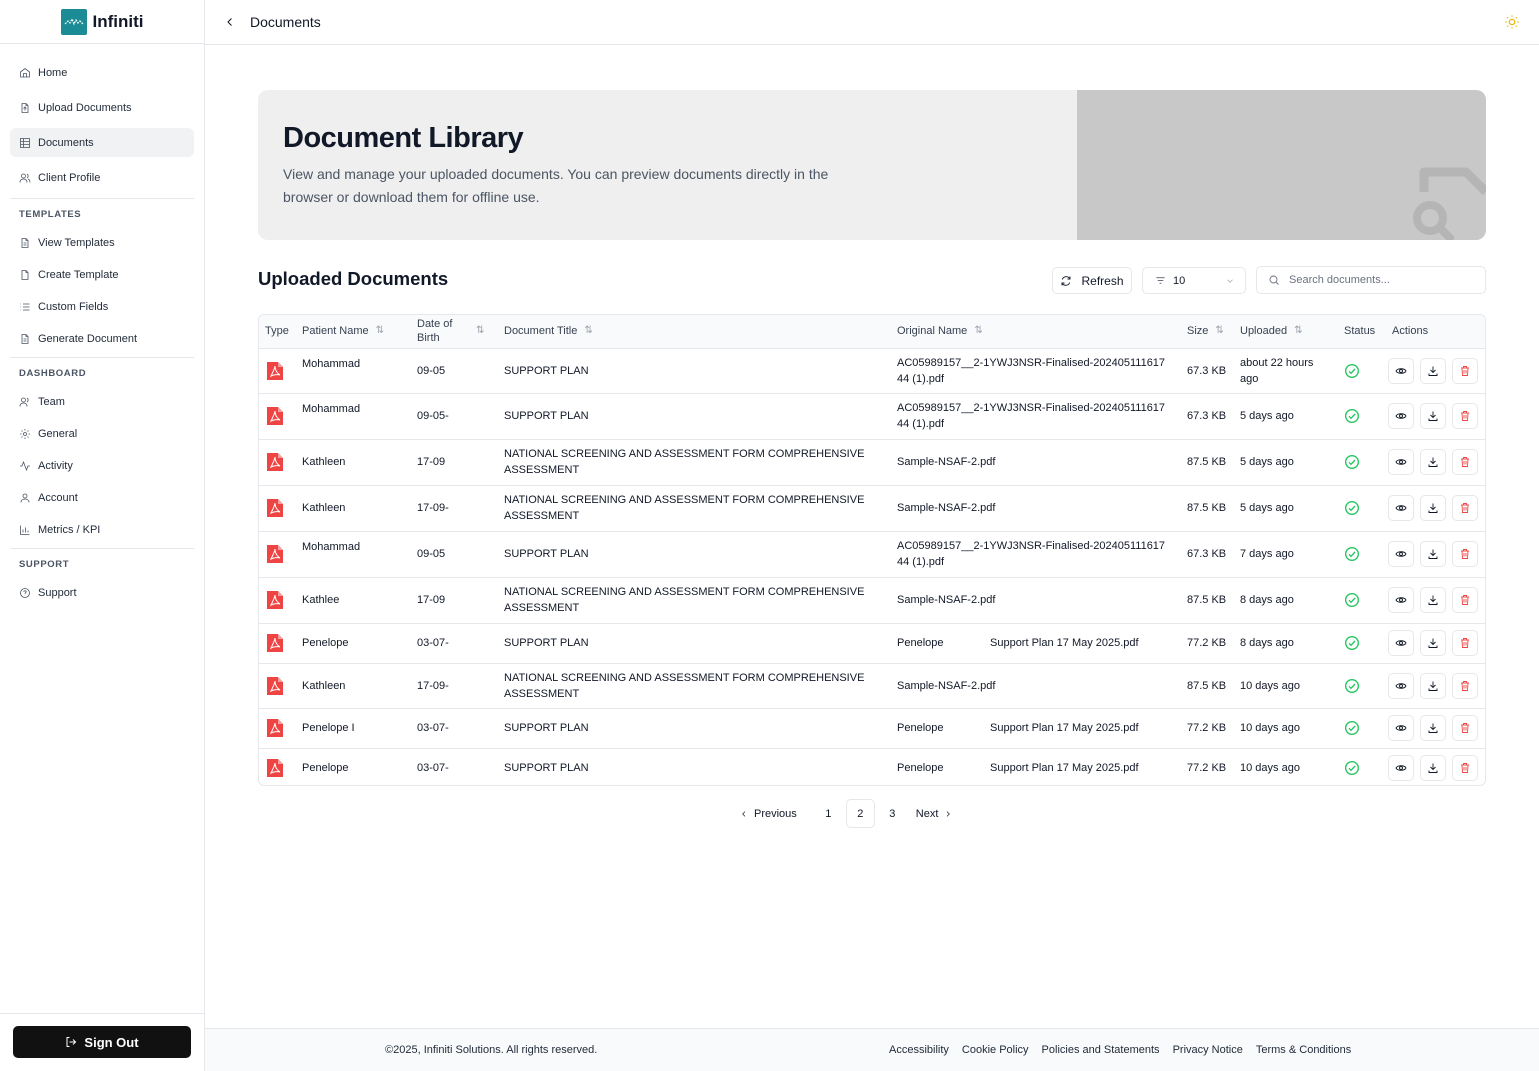 The width and height of the screenshot is (1539, 1071). What do you see at coordinates (1267, 643) in the screenshot?
I see `uploaded-time: 8 days ago` at bounding box center [1267, 643].